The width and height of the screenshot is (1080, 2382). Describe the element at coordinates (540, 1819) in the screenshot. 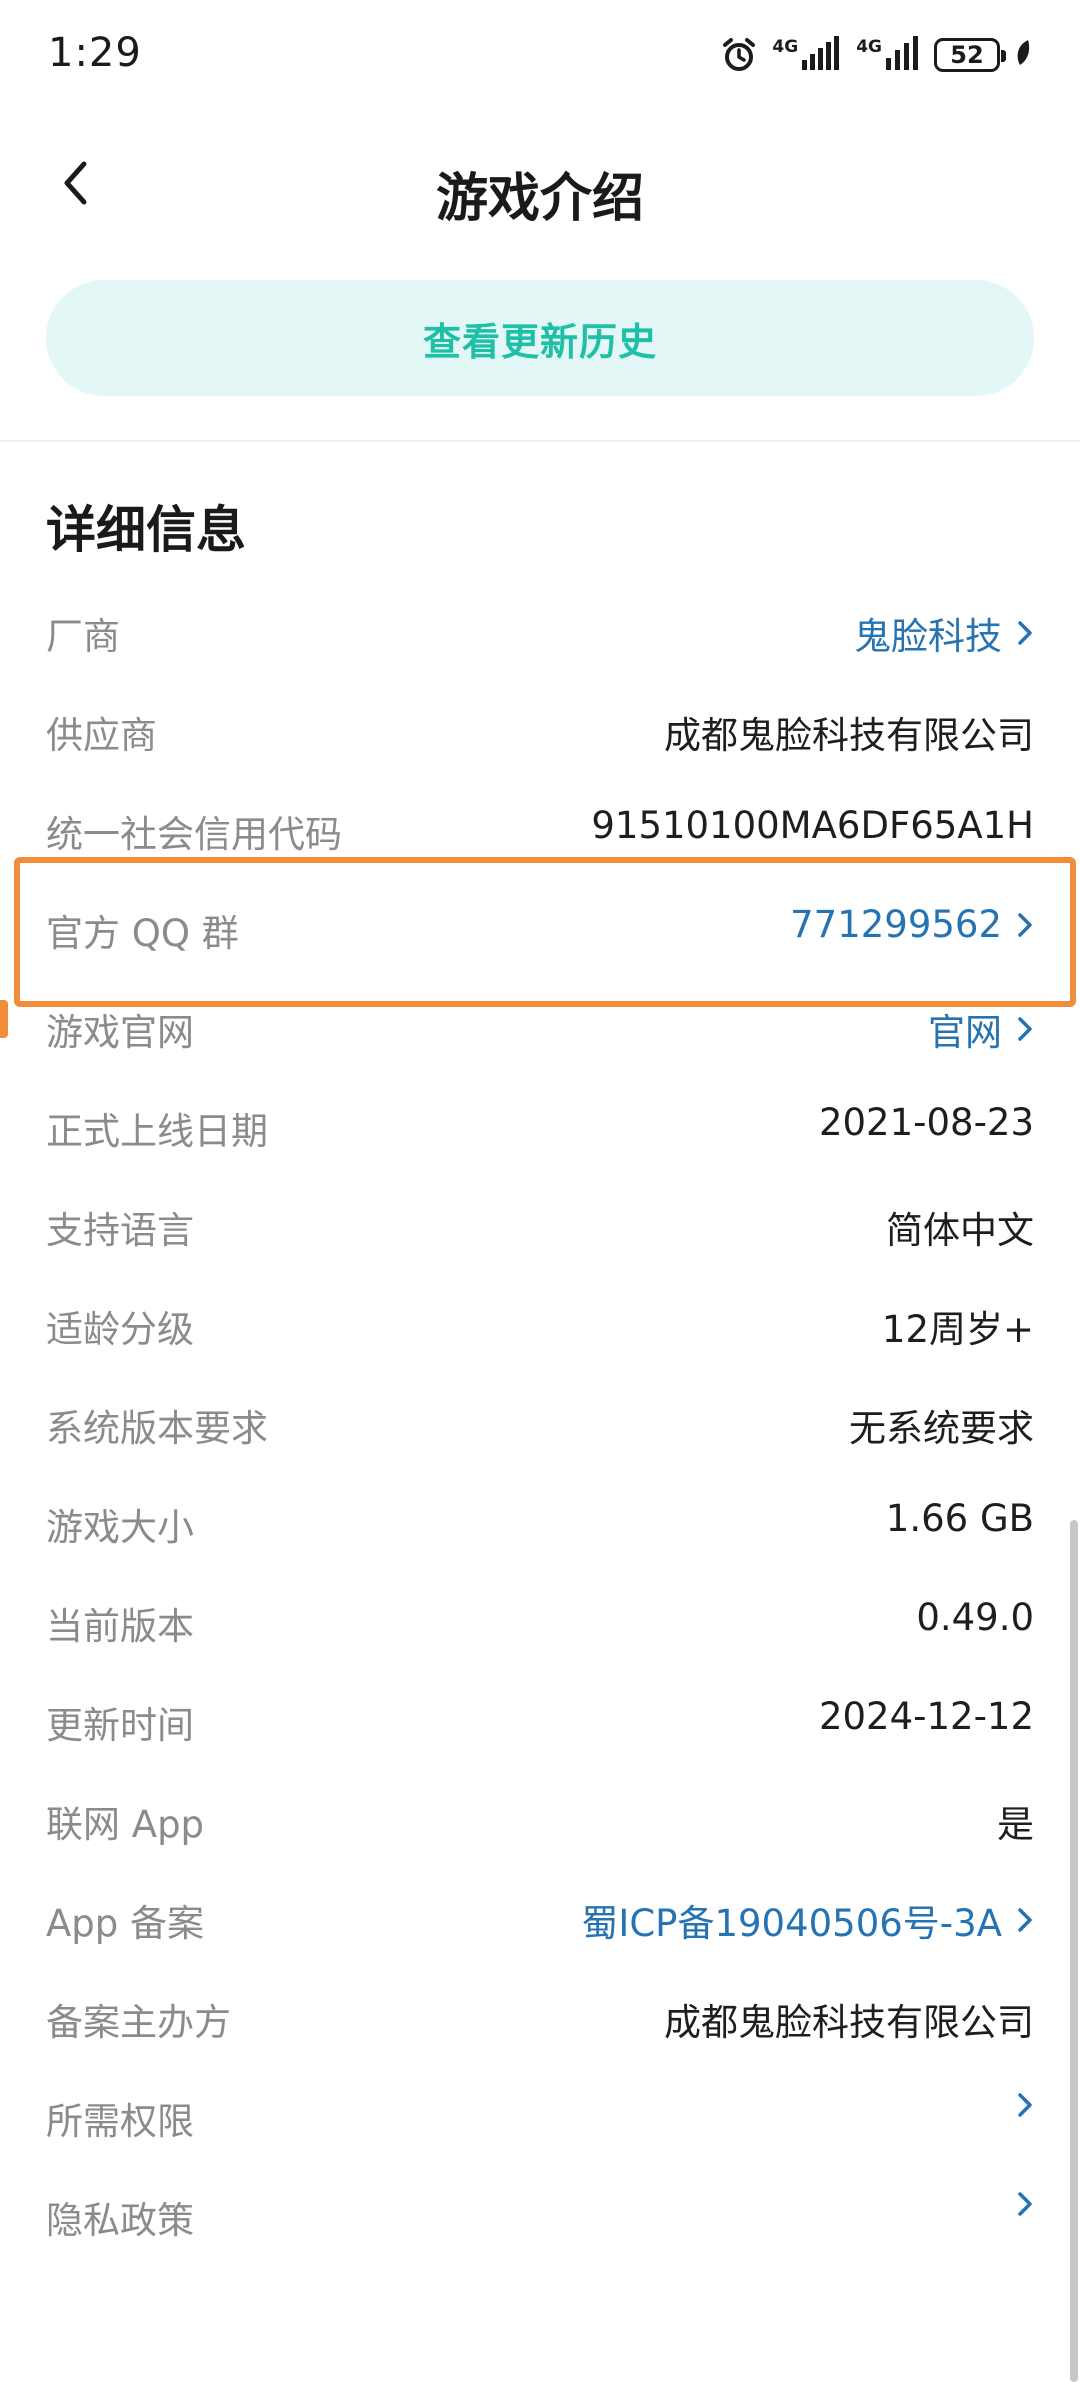

I see `info-row-online-app: 联网 App 是` at that location.